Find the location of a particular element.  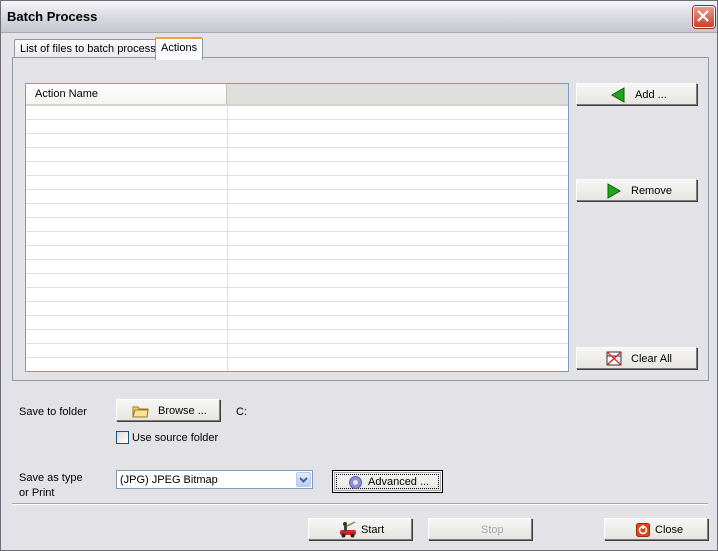

window-close-button is located at coordinates (704, 17).